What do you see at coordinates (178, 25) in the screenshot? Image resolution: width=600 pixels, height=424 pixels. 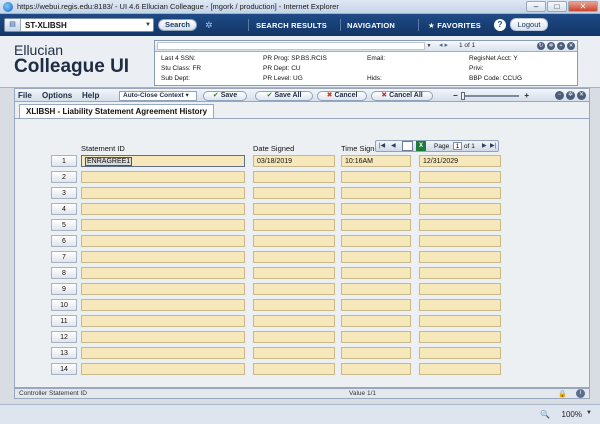 I see `search-button: Search` at bounding box center [178, 25].